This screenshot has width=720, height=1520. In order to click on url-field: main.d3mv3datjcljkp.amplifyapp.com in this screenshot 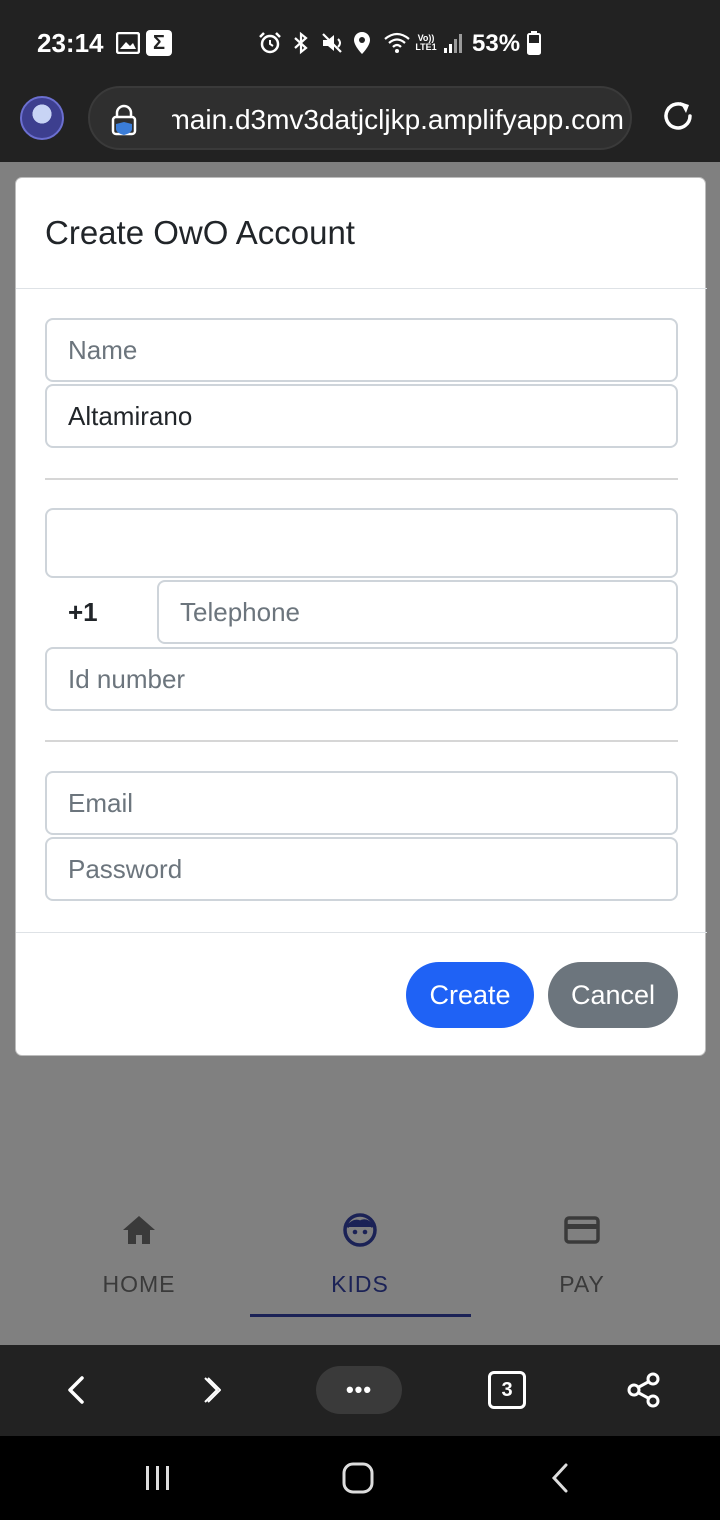, I will do `click(360, 118)`.